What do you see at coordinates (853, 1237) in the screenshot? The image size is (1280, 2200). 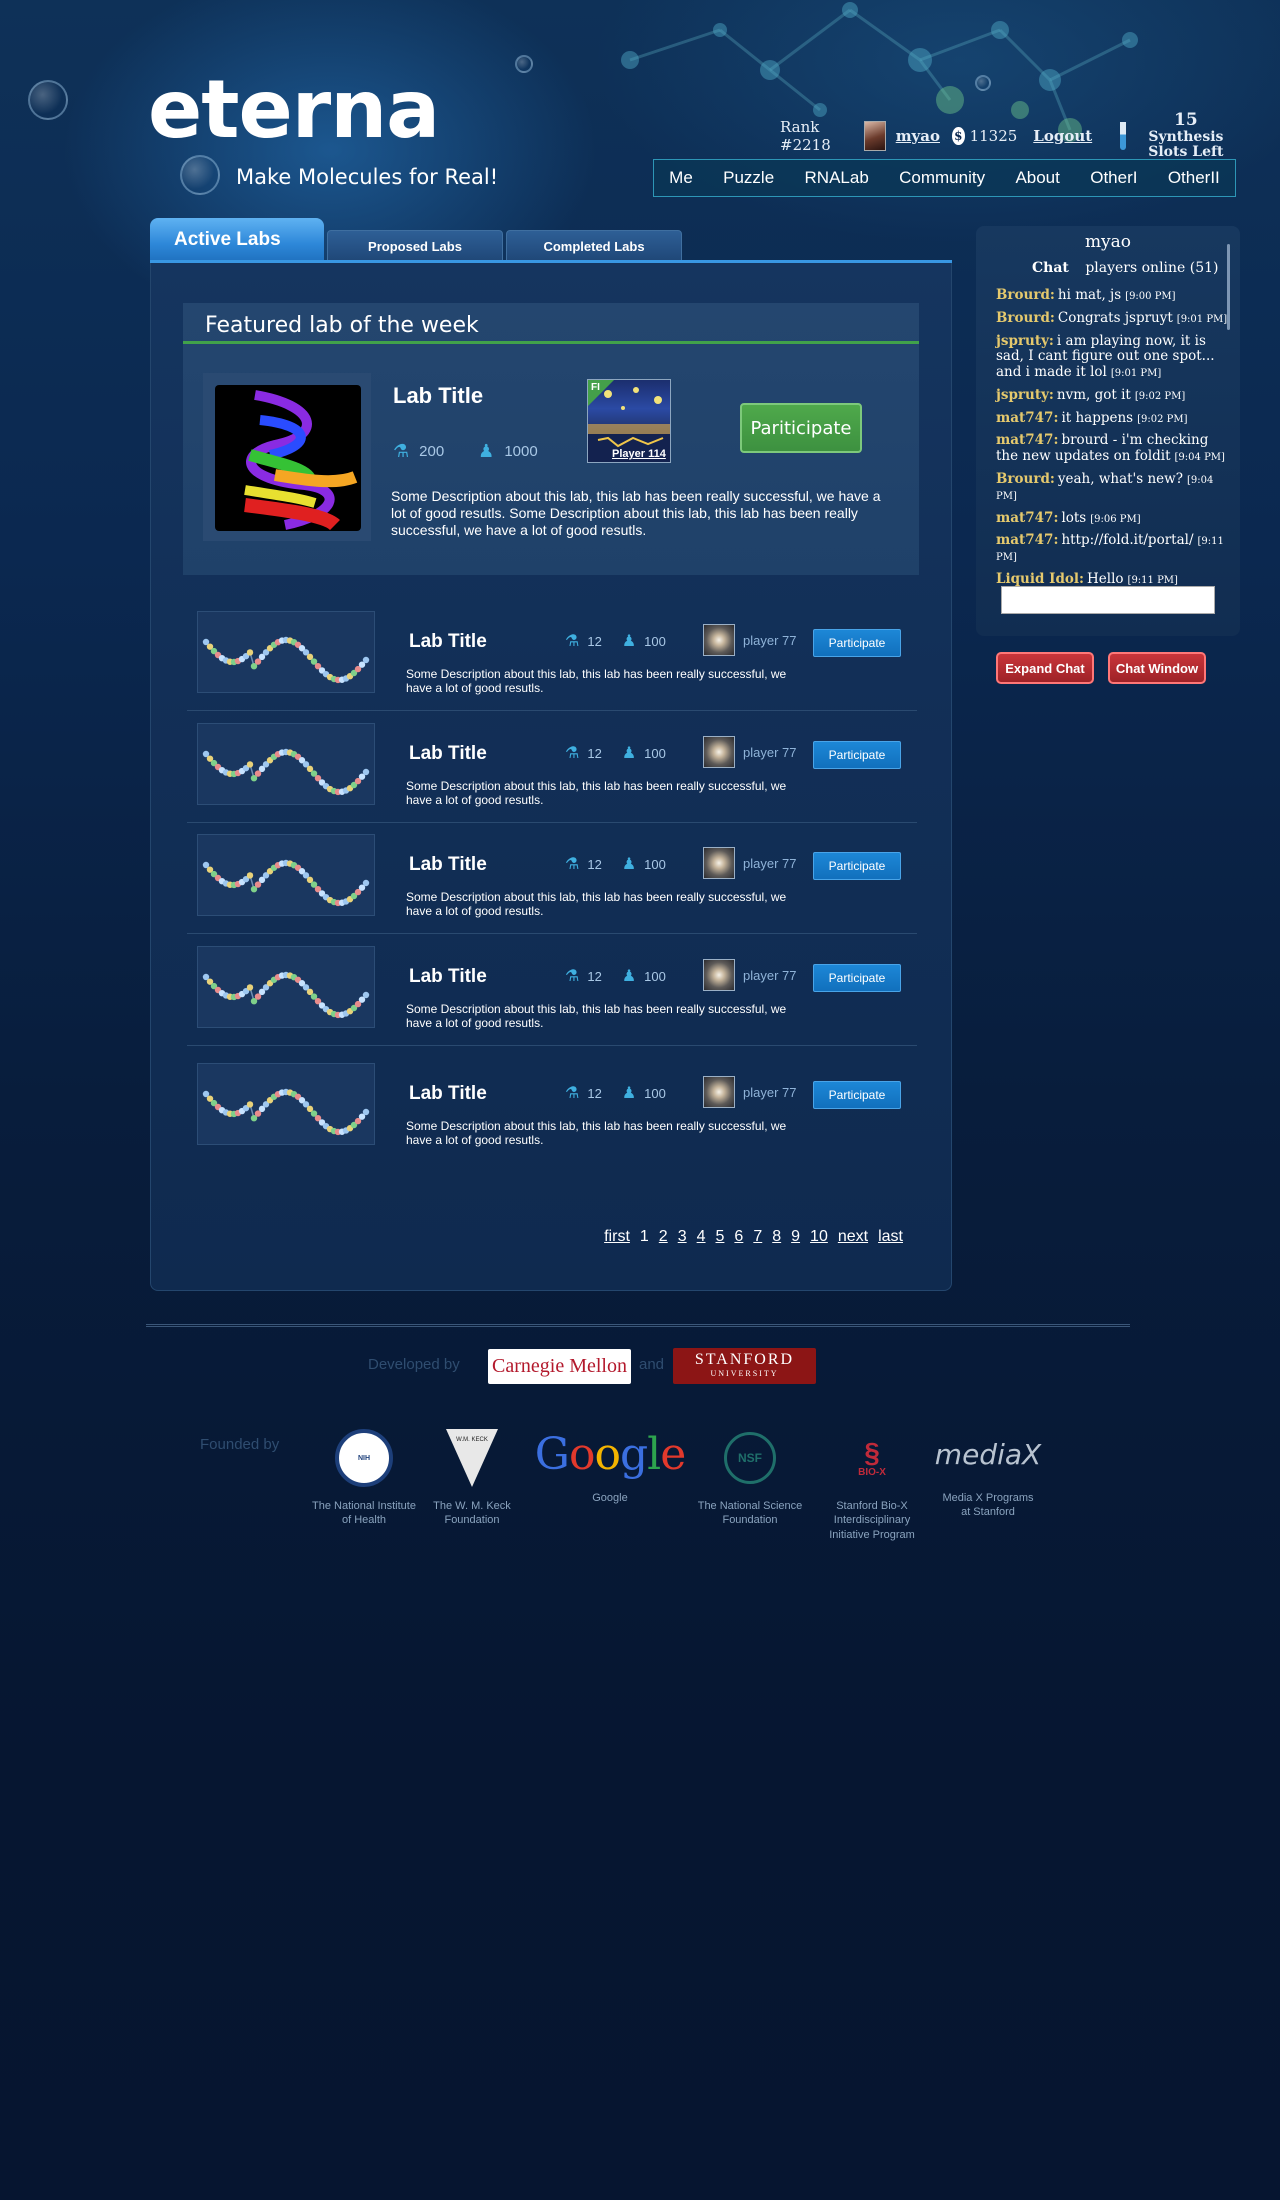 I see `page-next: next` at bounding box center [853, 1237].